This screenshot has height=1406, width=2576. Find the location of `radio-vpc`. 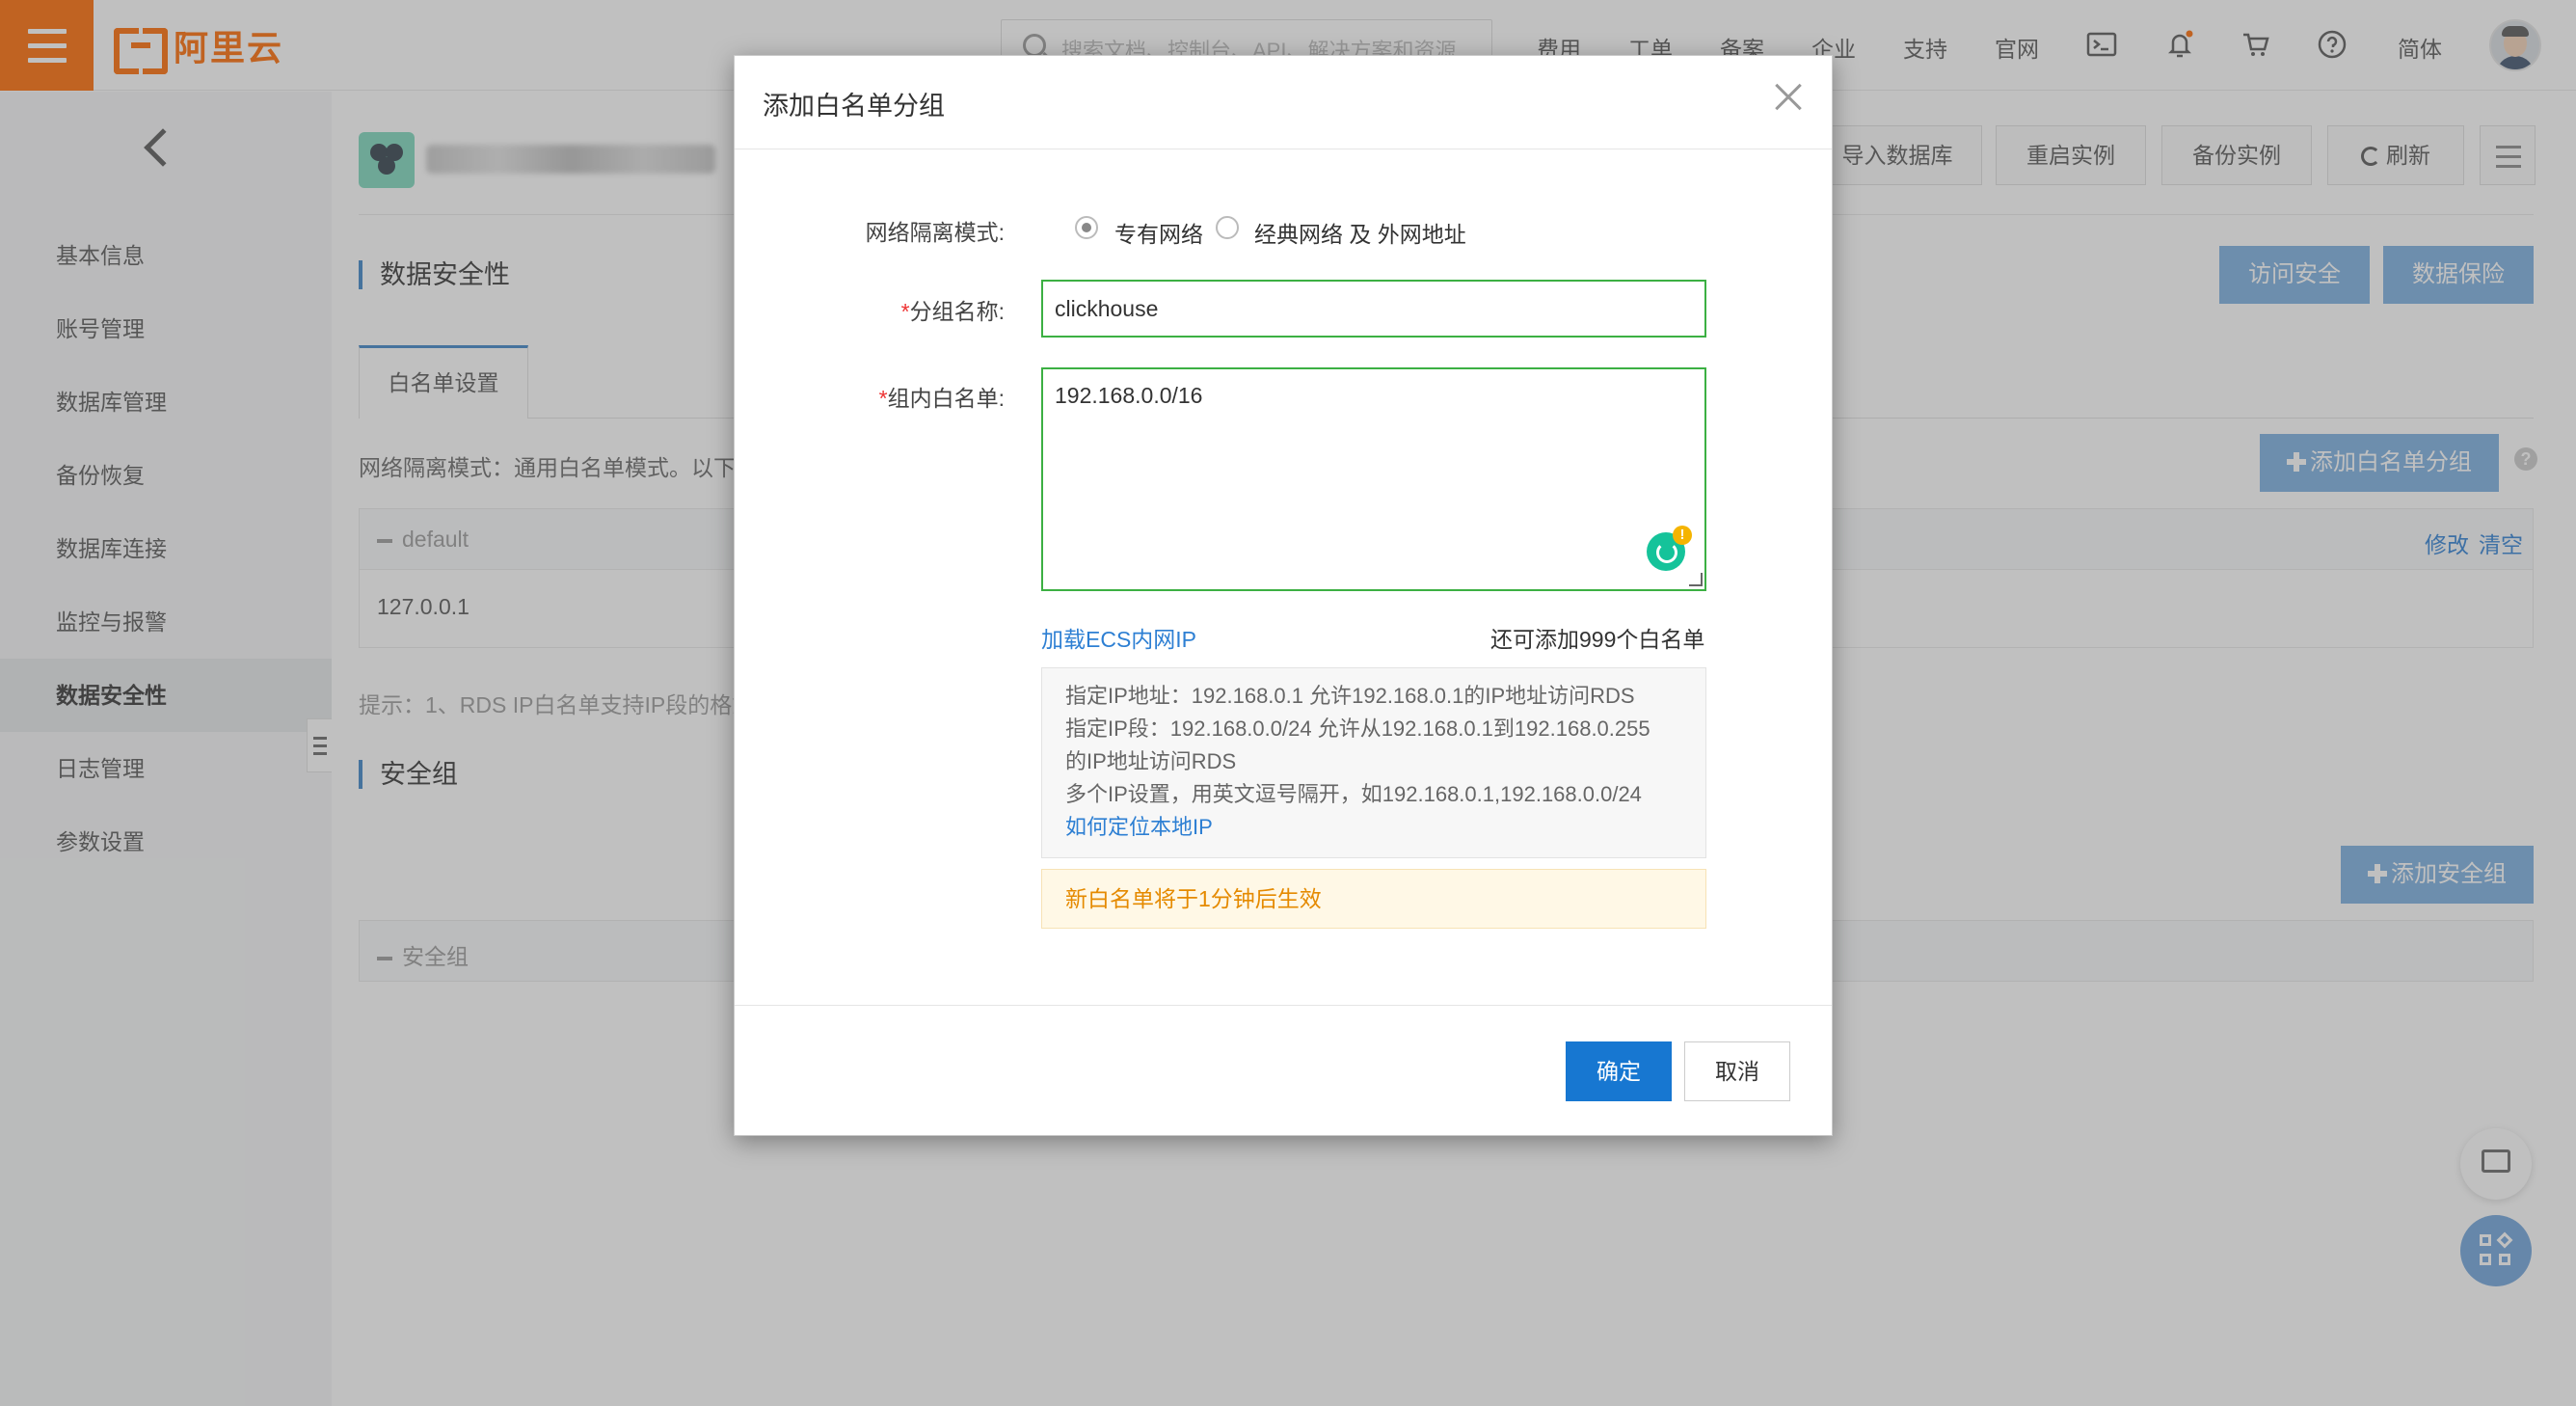

radio-vpc is located at coordinates (1087, 227).